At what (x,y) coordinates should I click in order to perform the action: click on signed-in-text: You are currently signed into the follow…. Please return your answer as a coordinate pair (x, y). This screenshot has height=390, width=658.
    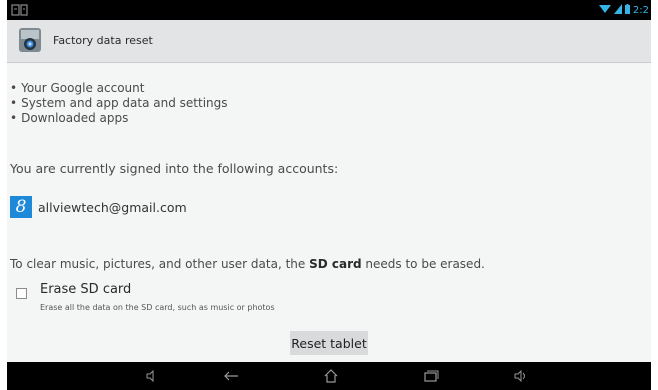
    Looking at the image, I should click on (174, 168).